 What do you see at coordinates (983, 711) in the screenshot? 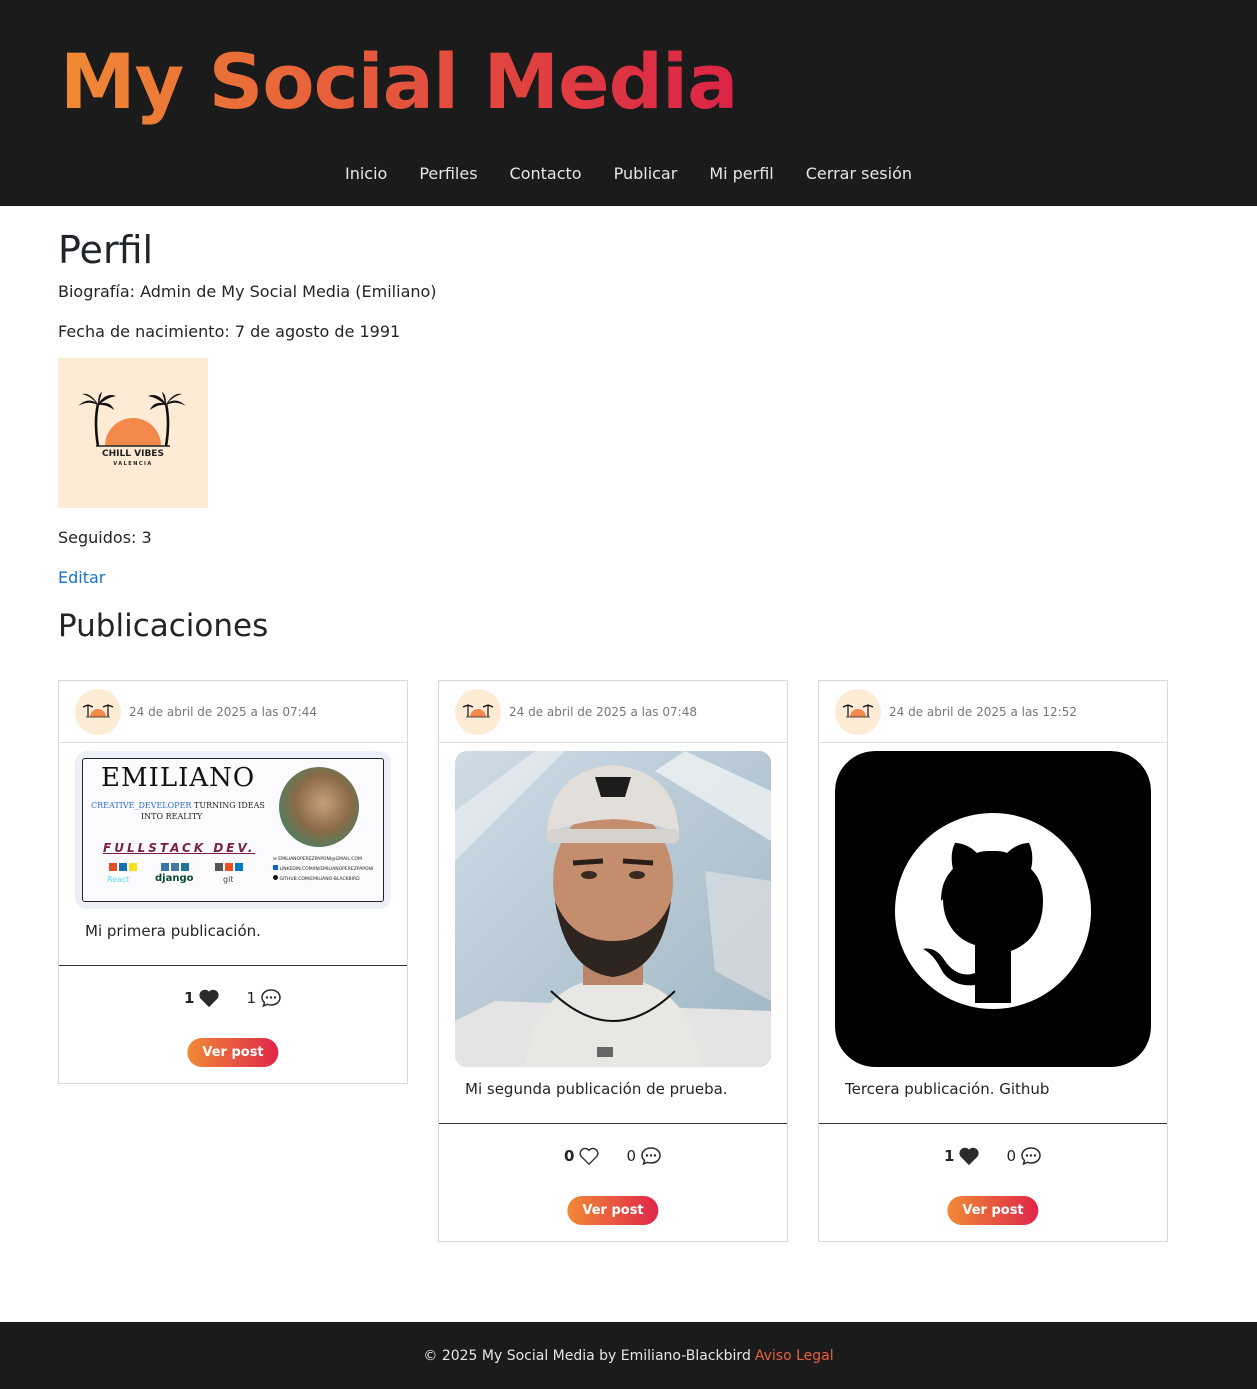
I see `post-date: 24 de abril de 2025 a las 12:52` at bounding box center [983, 711].